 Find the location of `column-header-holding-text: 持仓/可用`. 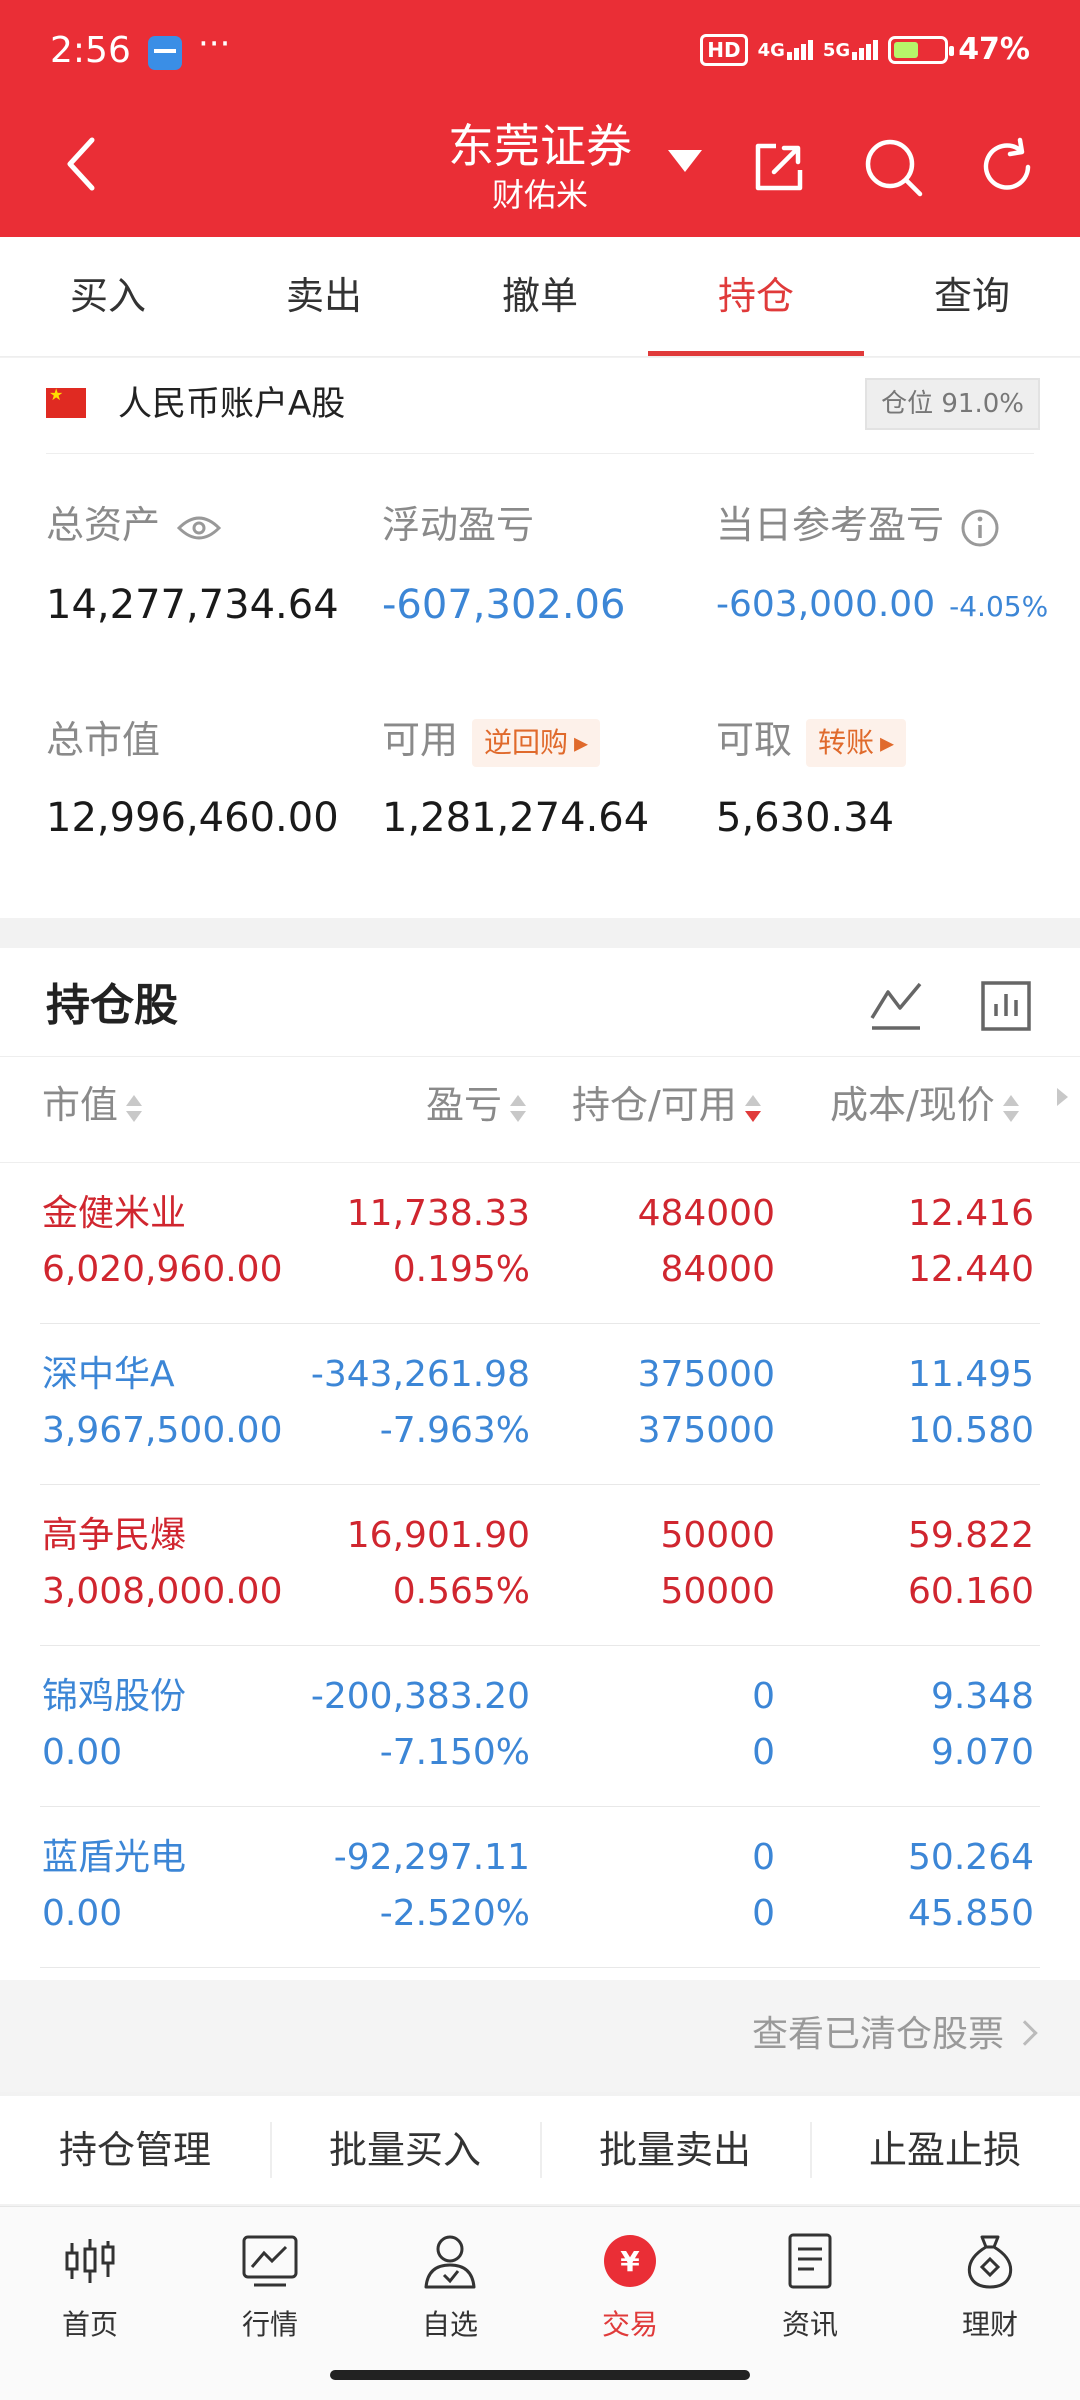

column-header-holding-text: 持仓/可用 is located at coordinates (654, 1105).